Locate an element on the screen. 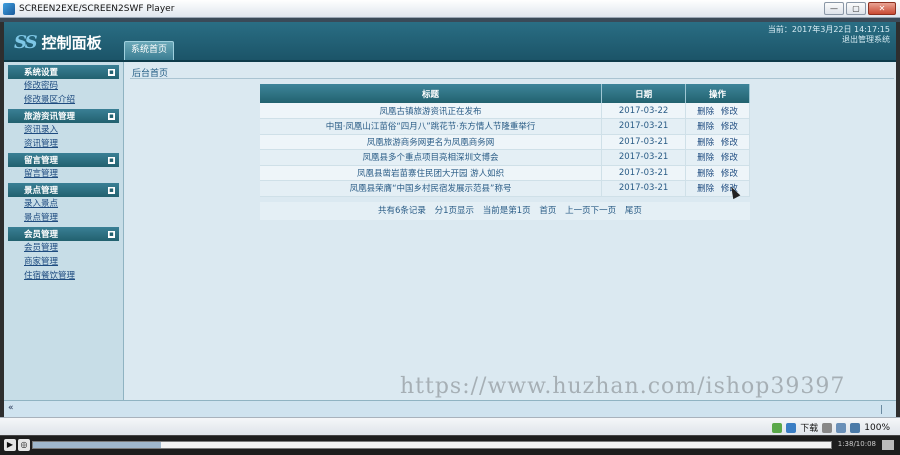 This screenshot has width=900, height=455. table-row: 凤凰县多个重点项目亮相深圳文博会 2017-03-21 删除 修改 is located at coordinates (505, 157).